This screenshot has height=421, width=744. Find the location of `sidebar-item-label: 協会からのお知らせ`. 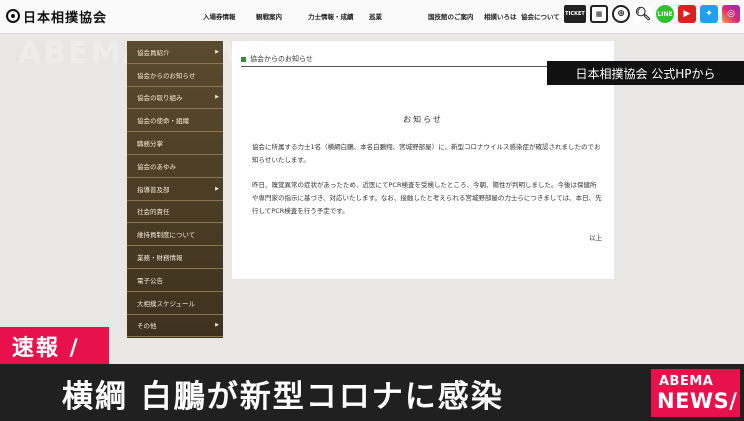

sidebar-item-label: 協会からのお知らせ is located at coordinates (166, 75).